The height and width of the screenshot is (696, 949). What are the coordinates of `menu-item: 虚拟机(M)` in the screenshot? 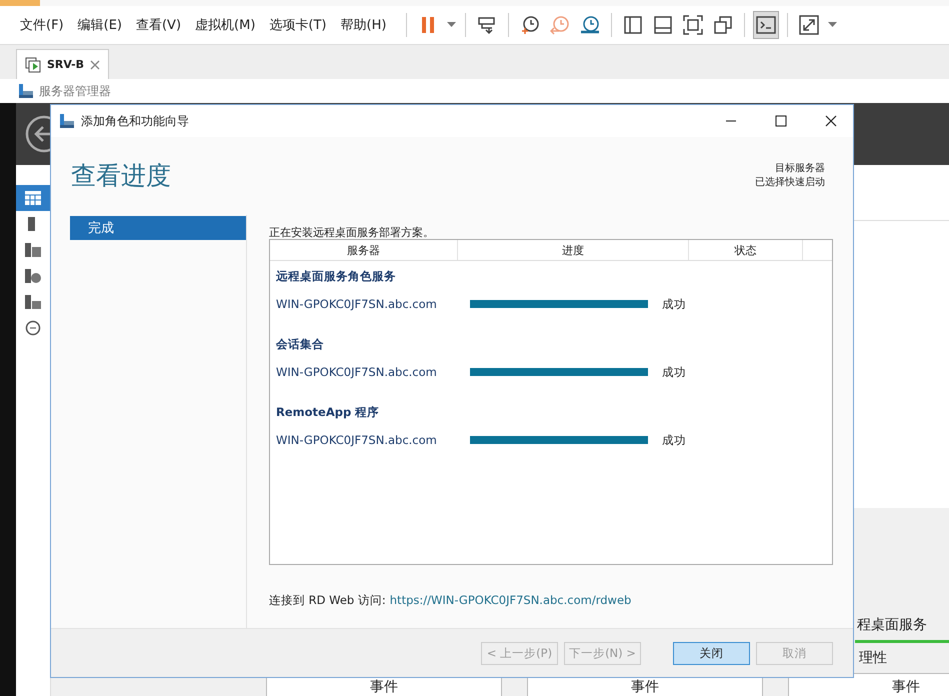 It's located at (225, 25).